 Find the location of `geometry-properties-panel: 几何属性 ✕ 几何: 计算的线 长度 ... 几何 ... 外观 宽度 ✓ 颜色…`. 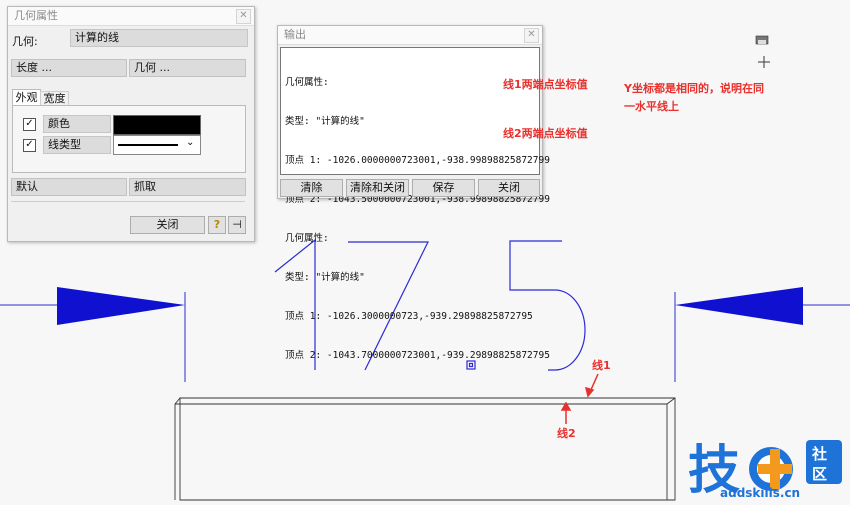

geometry-properties-panel: 几何属性 ✕ 几何: 计算的线 长度 ... 几何 ... 外观 宽度 ✓ 颜色… is located at coordinates (131, 124).